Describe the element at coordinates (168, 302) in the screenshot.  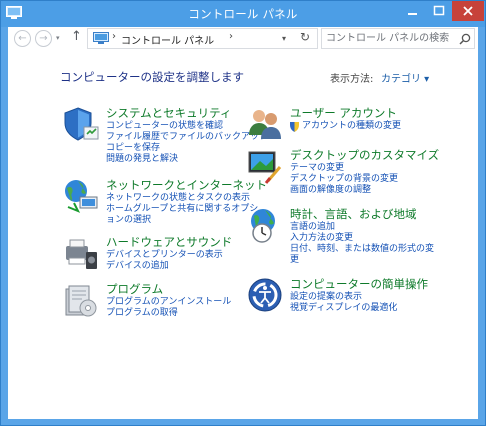
I see `task-link: プログラムのアンインストール` at that location.